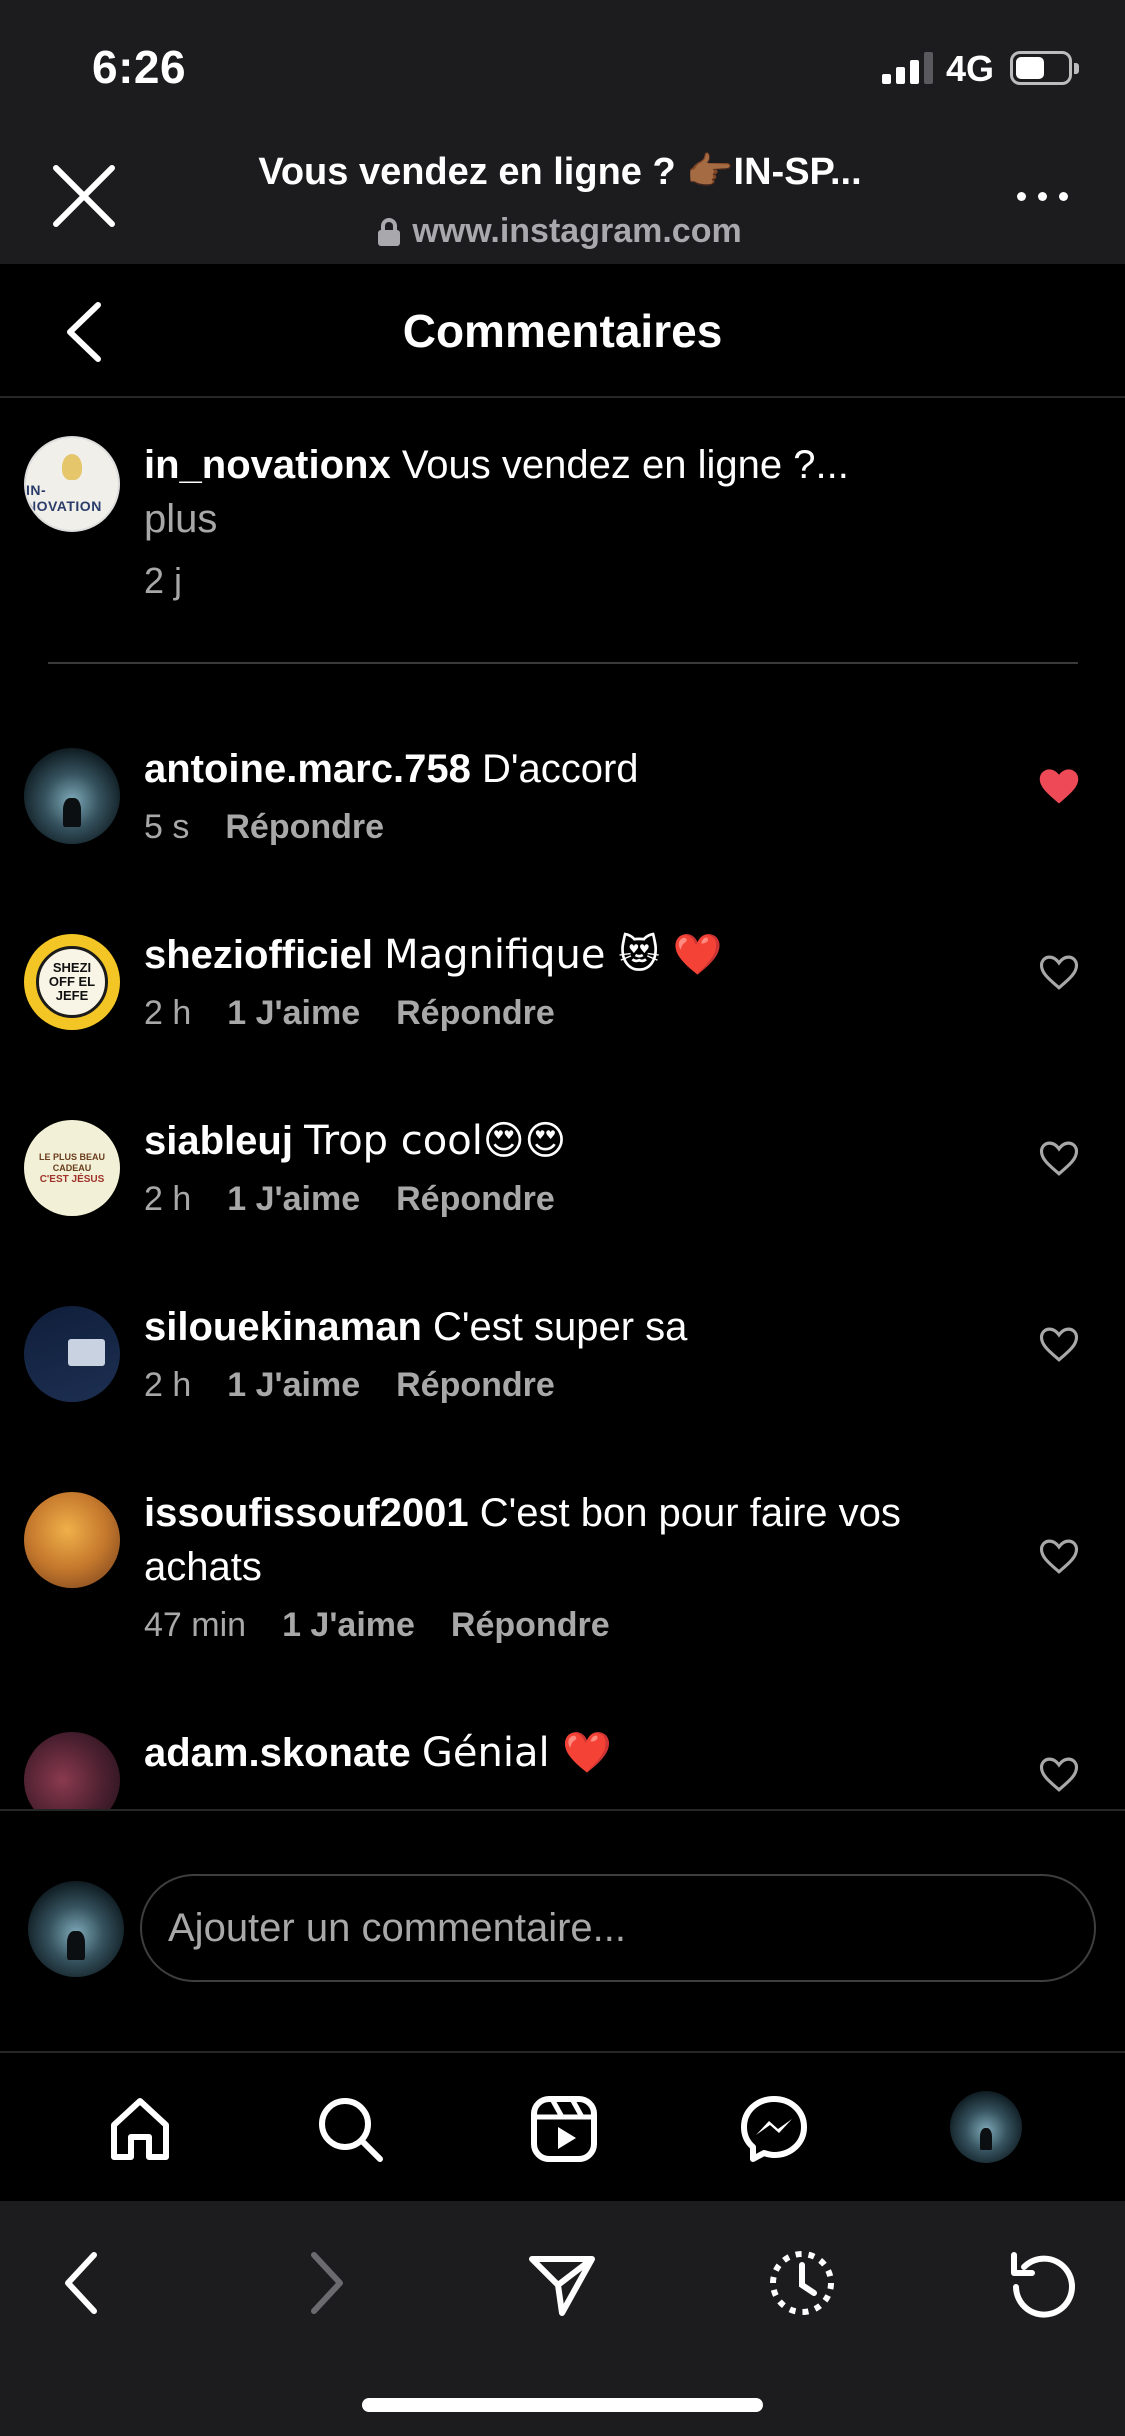 Image resolution: width=1125 pixels, height=2436 pixels. I want to click on heart-filled-icon, so click(1059, 786).